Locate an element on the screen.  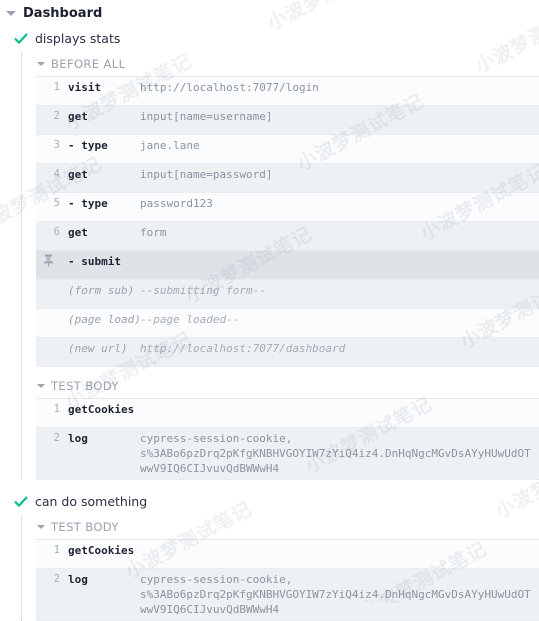
hook-header: BEFORE ALL is located at coordinates (287, 64).